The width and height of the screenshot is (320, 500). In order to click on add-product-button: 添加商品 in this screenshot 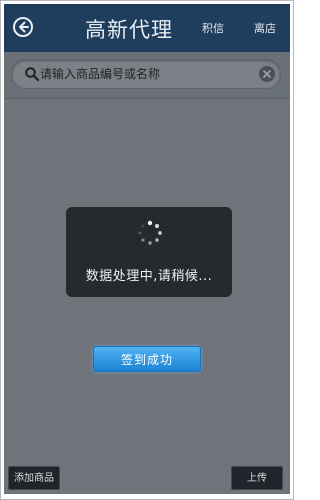, I will do `click(34, 478)`.